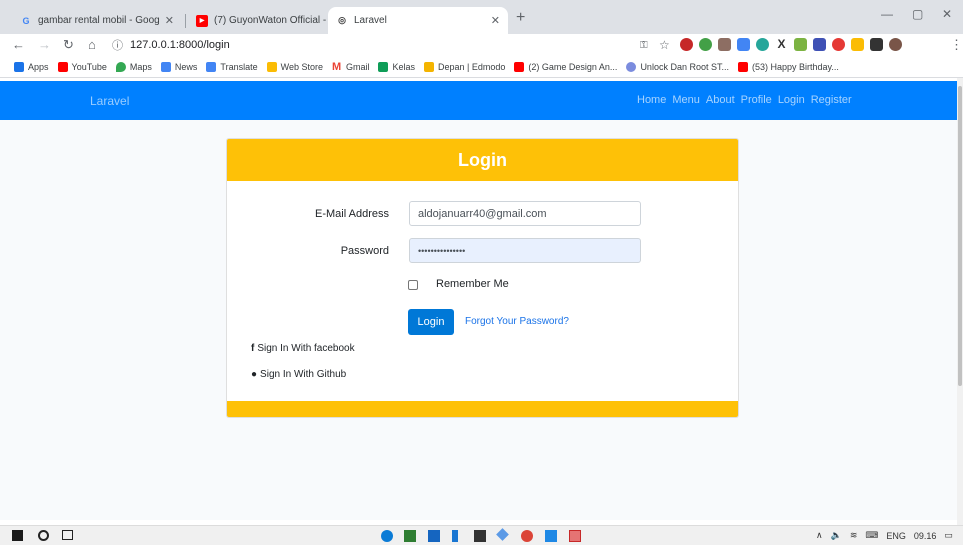  Describe the element at coordinates (896, 536) in the screenshot. I see `language-indicator: ENG` at that location.